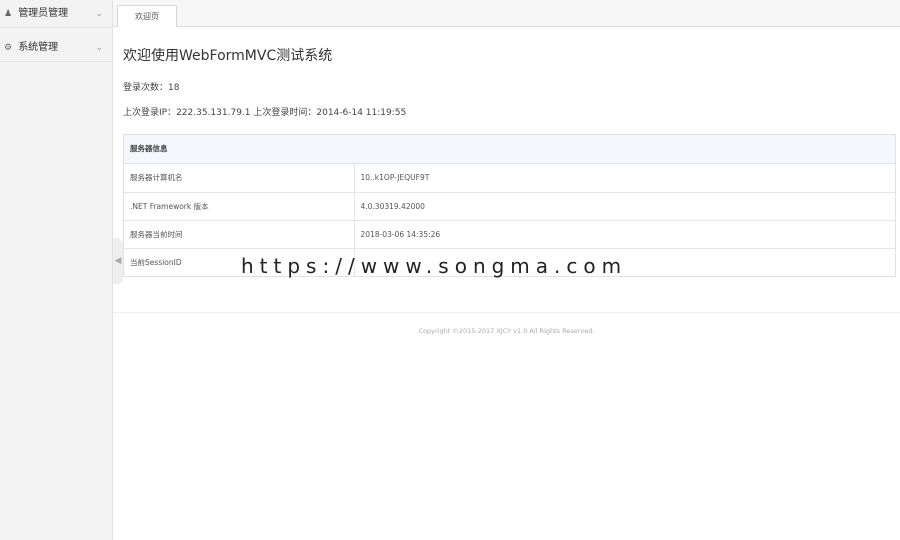 The image size is (900, 540). I want to click on login-count: 登录次数：18, so click(151, 88).